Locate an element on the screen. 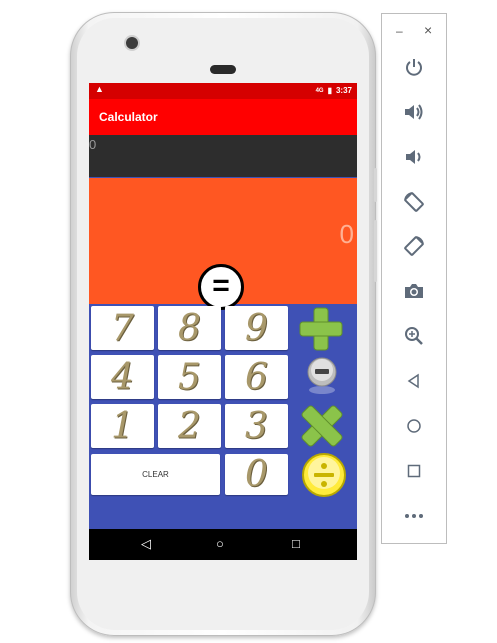  app-bar: Calculator is located at coordinates (223, 117).